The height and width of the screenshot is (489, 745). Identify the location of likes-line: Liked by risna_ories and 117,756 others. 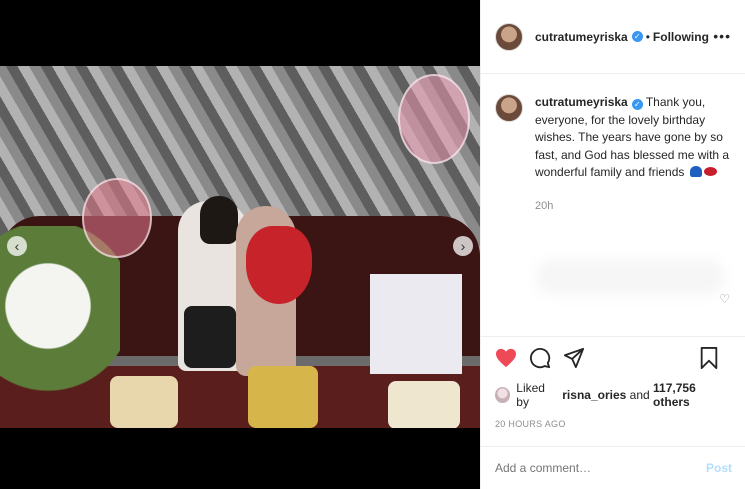
(613, 395).